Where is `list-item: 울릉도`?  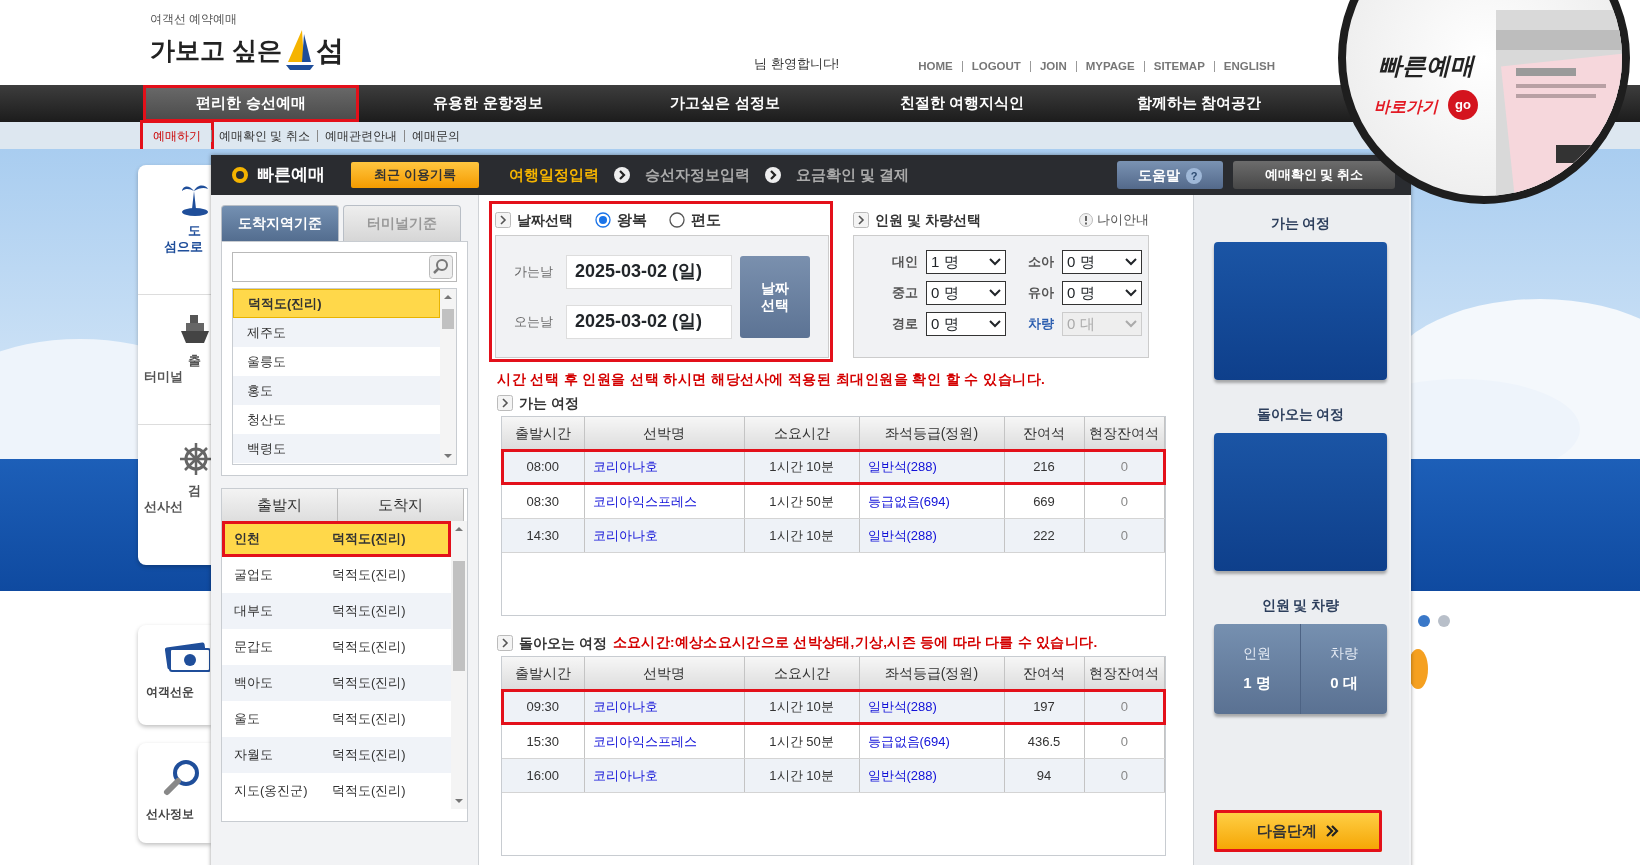
list-item: 울릉도 is located at coordinates (336, 361).